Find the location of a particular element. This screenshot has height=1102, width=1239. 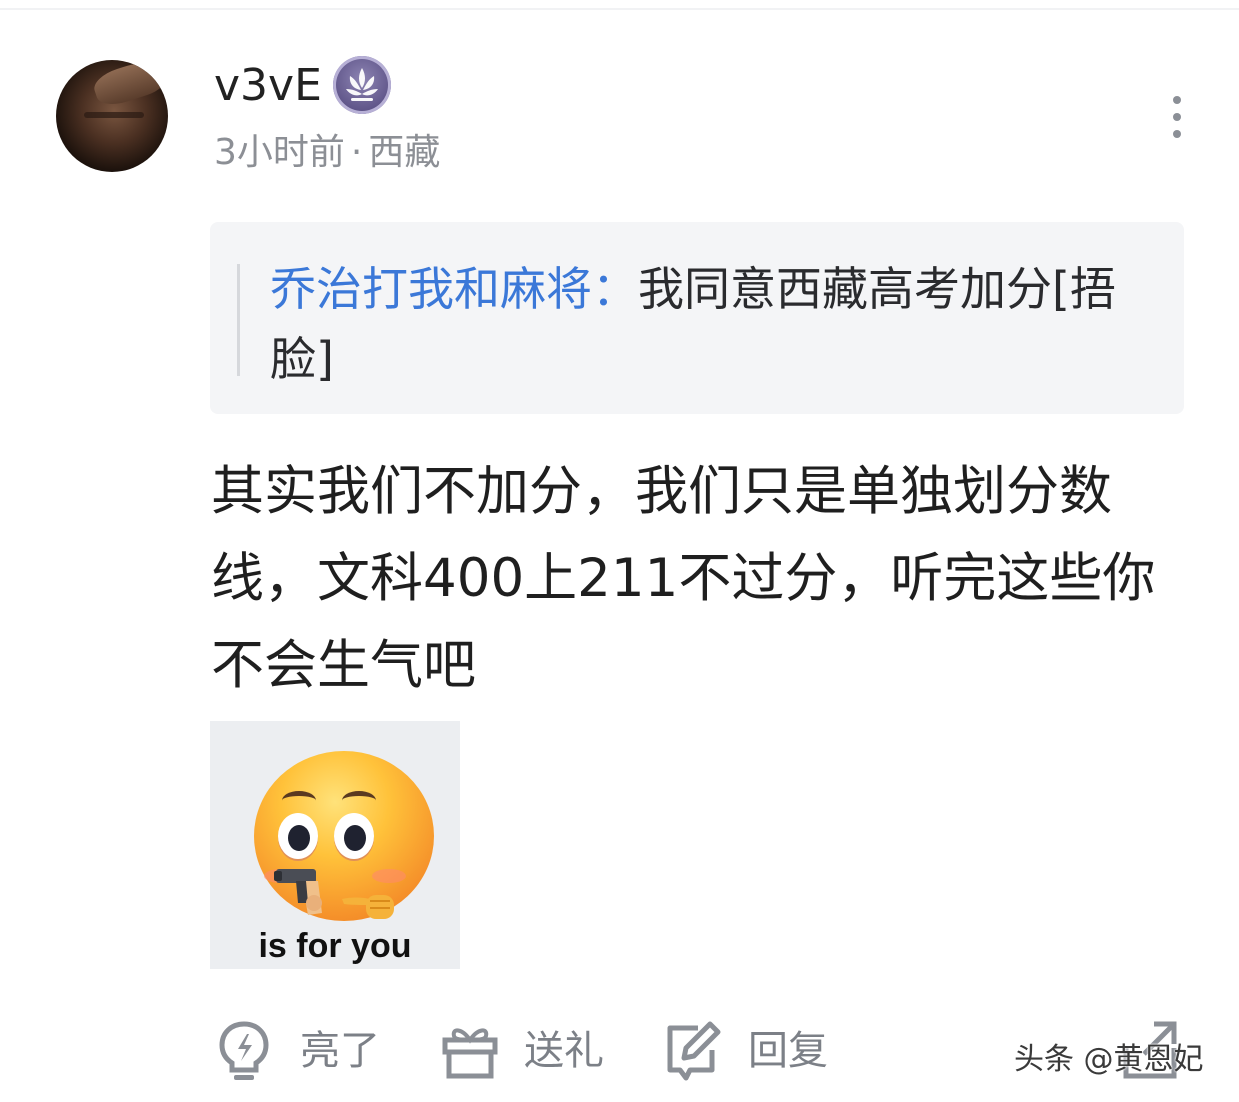

quote-bar is located at coordinates (238, 320).